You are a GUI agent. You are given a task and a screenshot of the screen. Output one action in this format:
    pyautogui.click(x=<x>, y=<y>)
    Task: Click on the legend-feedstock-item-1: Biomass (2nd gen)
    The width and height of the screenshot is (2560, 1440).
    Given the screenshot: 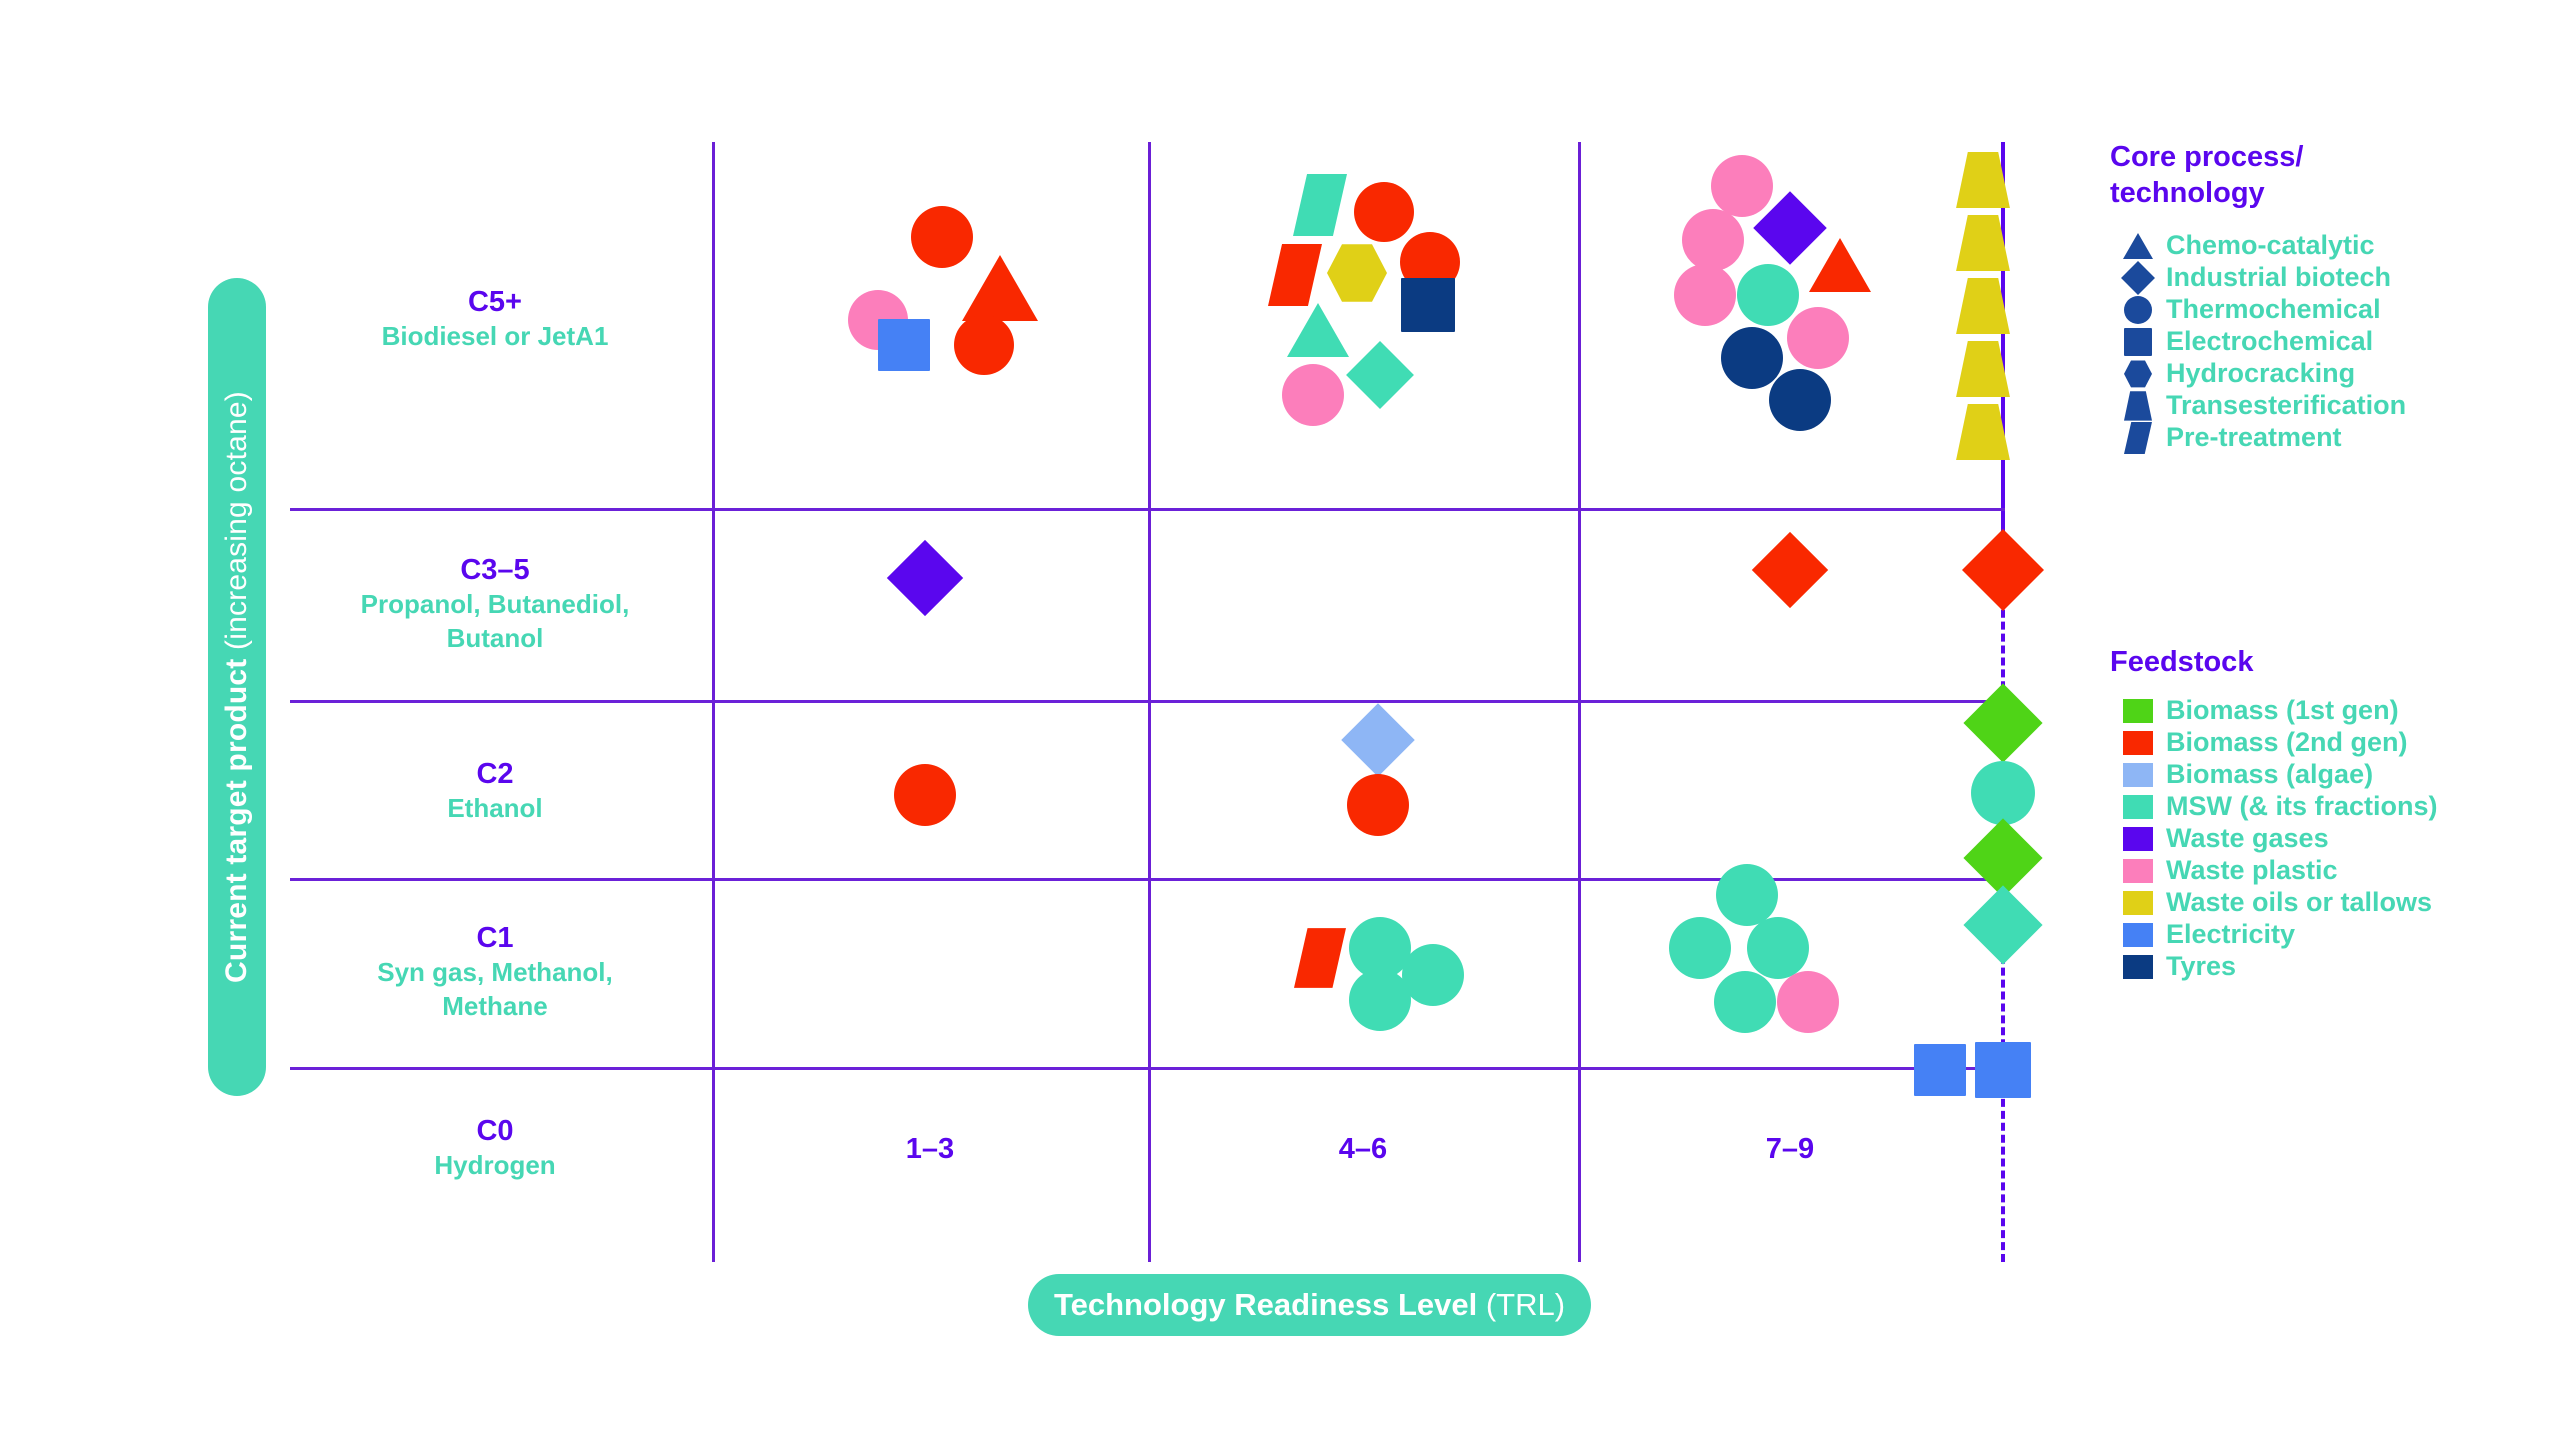 What is the action you would take?
    pyautogui.click(x=2320, y=743)
    